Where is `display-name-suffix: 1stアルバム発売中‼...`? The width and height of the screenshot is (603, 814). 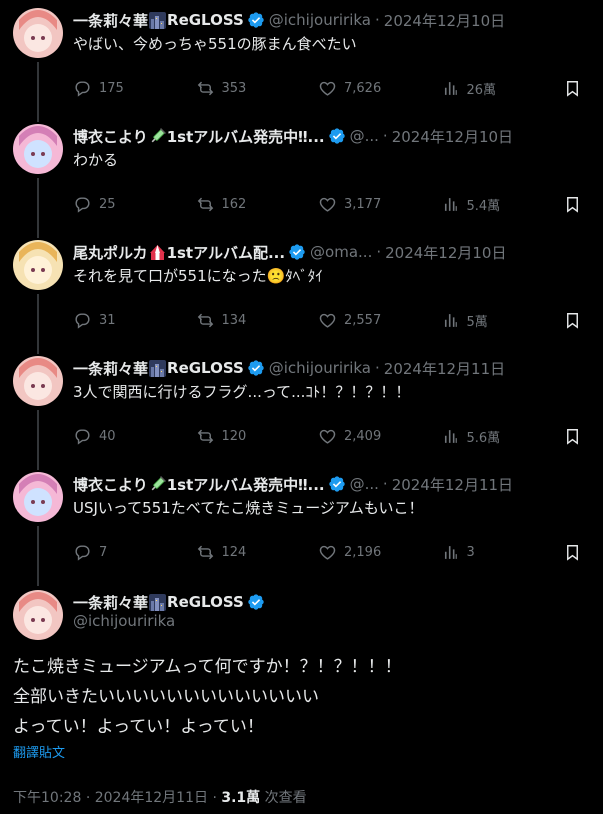 display-name-suffix: 1stアルバム発売中‼... is located at coordinates (245, 136).